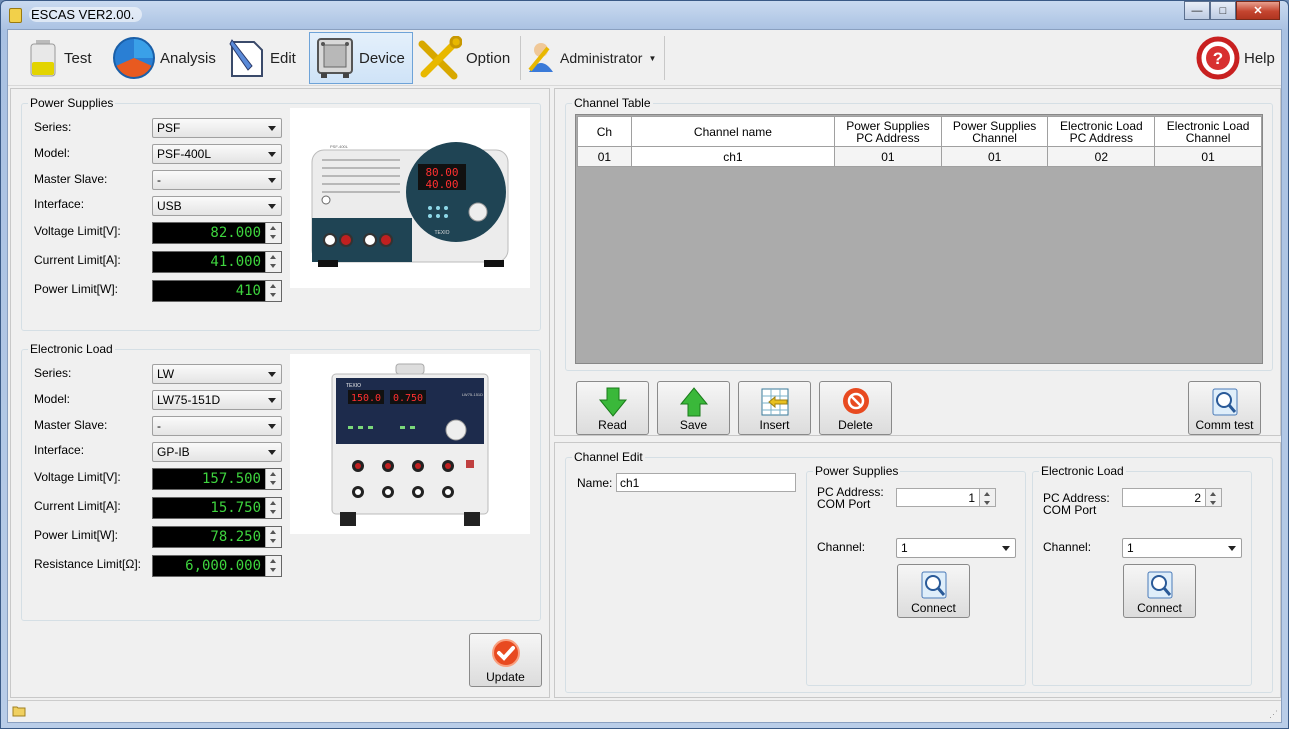 The image size is (1289, 729). What do you see at coordinates (273, 262) in the screenshot?
I see `ps-current-spinner` at bounding box center [273, 262].